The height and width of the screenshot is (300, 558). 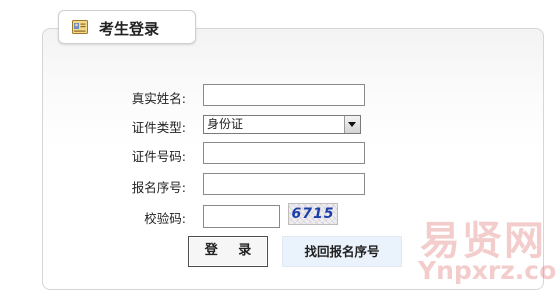 What do you see at coordinates (241, 216) in the screenshot?
I see `captcha-input` at bounding box center [241, 216].